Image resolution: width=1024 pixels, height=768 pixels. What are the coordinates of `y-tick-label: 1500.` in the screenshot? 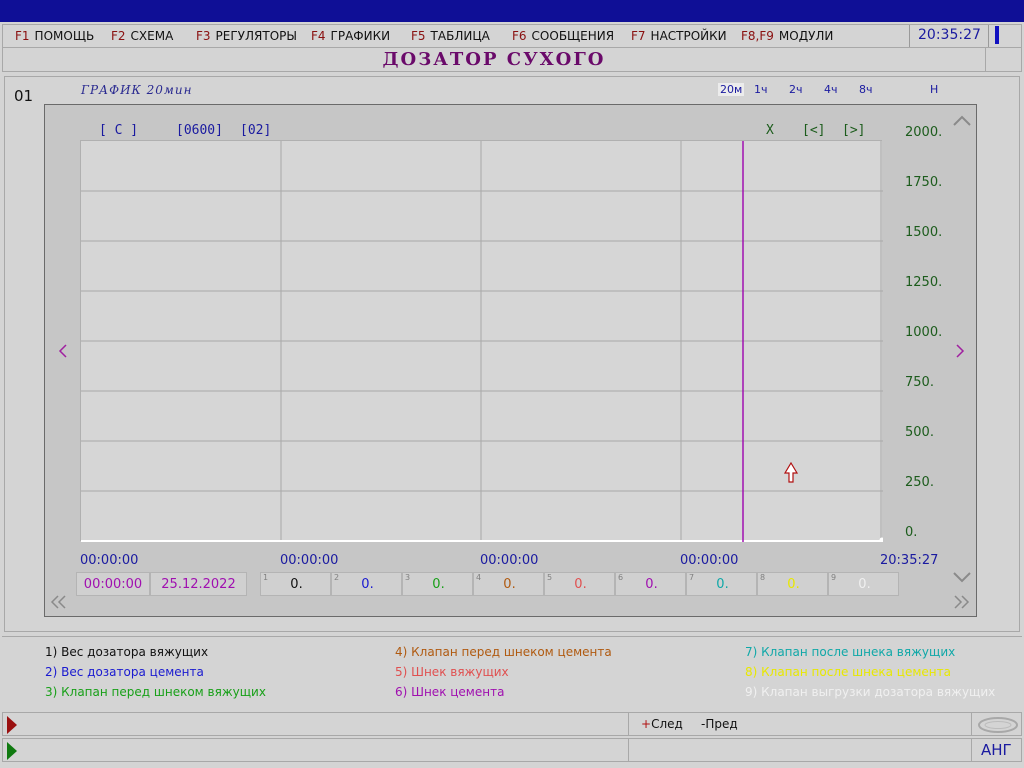 It's located at (924, 232).